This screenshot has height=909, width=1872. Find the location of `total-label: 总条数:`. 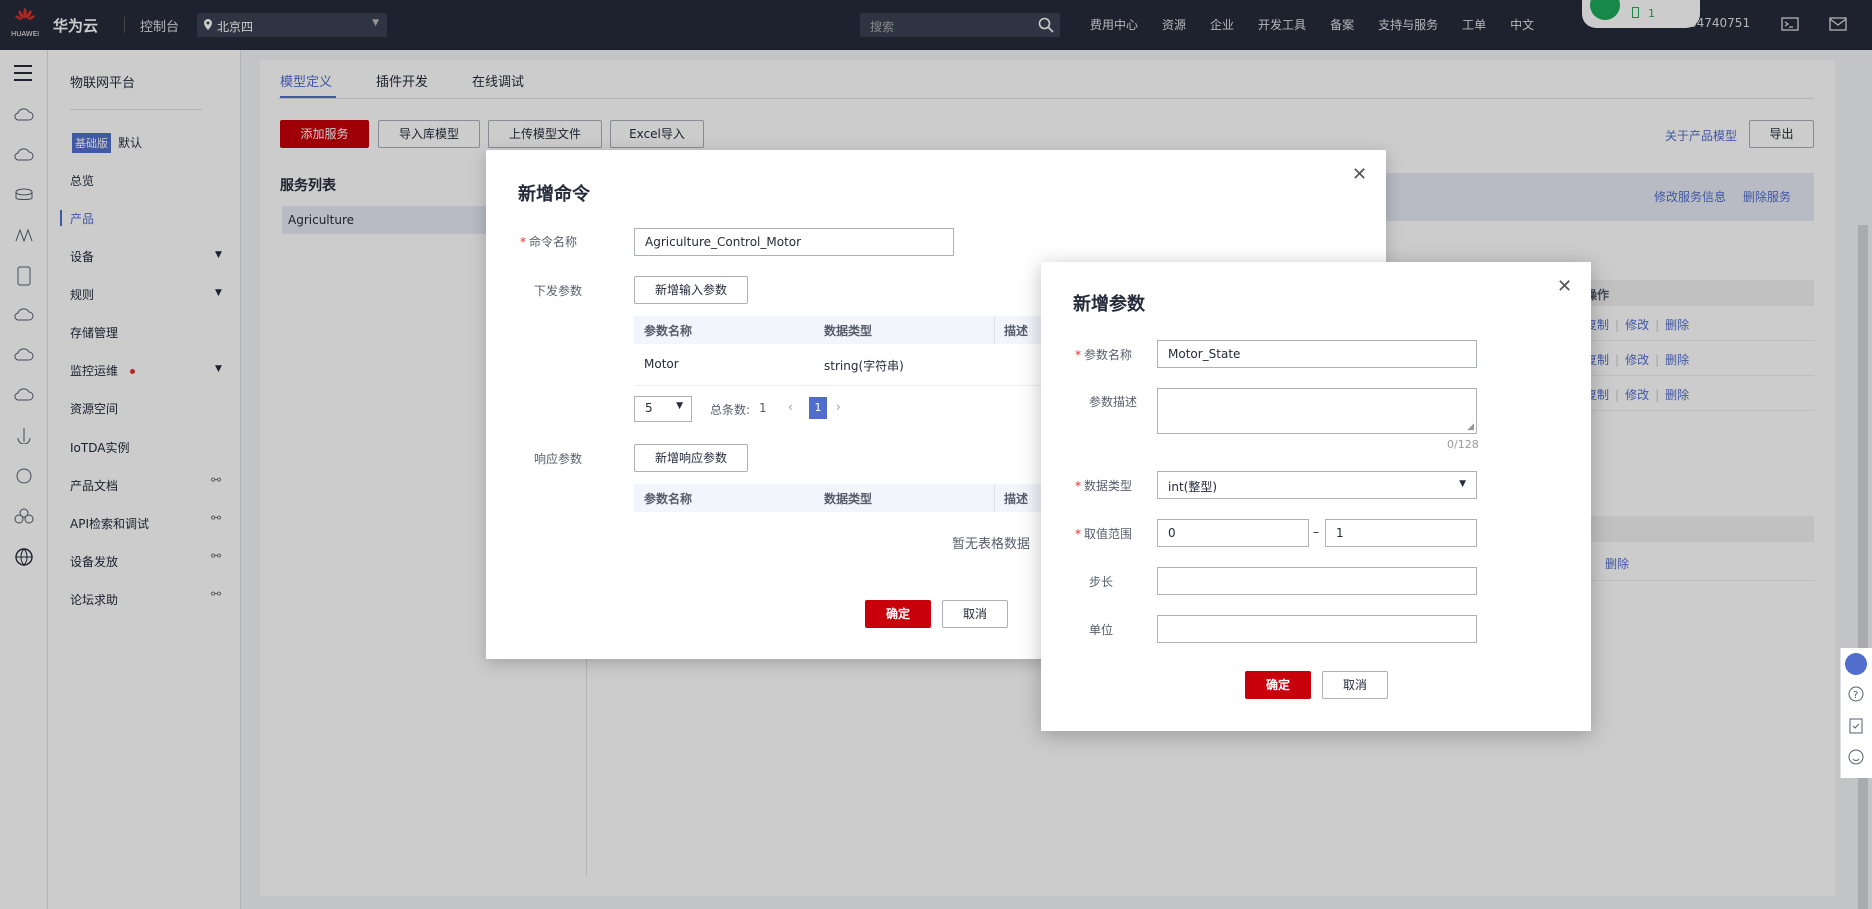

total-label: 总条数: is located at coordinates (730, 410).